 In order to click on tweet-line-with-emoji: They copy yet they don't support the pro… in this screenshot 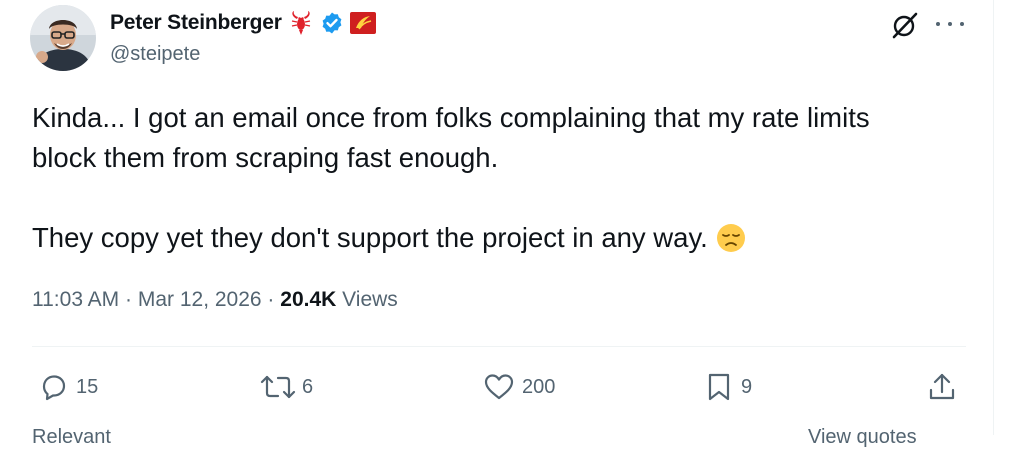, I will do `click(492, 241)`.